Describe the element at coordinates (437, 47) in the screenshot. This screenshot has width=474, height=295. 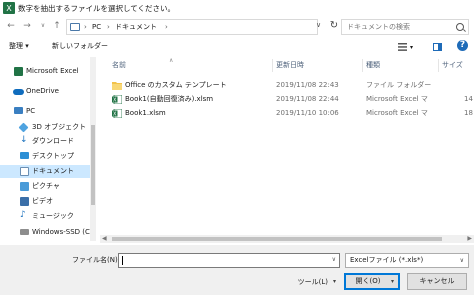
I see `preview-pane-icon` at that location.